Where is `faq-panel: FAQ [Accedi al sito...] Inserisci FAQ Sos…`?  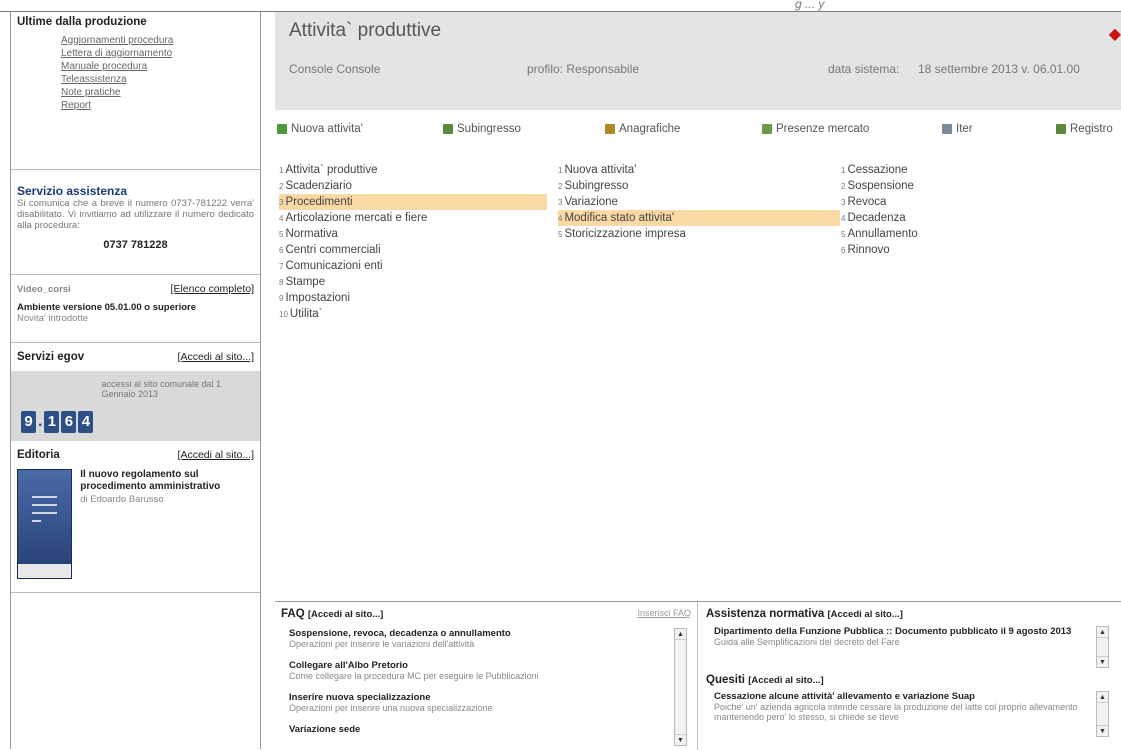 faq-panel: FAQ [Accedi al sito...] Inserisci FAQ Sos… is located at coordinates (486, 676).